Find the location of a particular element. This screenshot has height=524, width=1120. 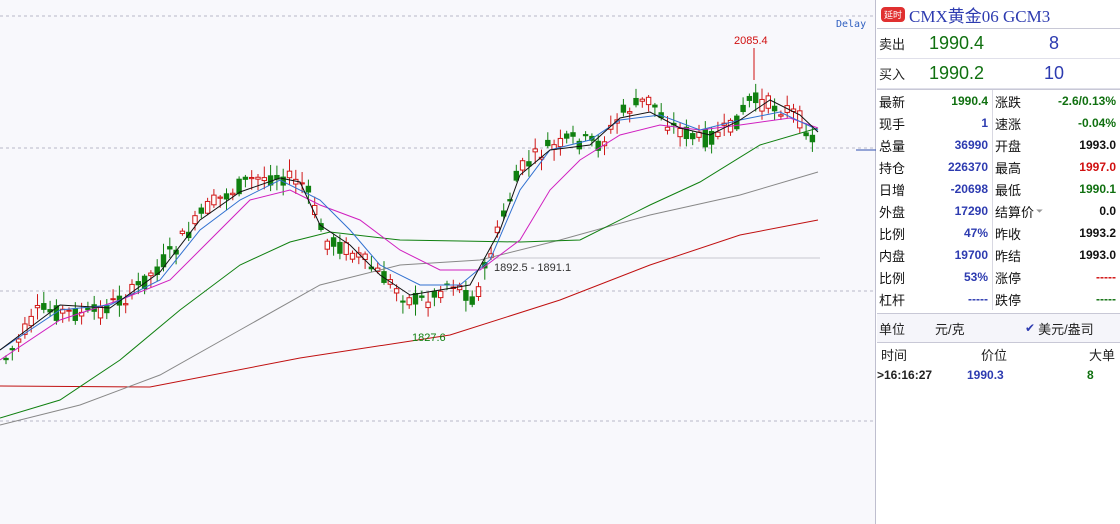

right-row-row: 涨跌 -2.6/0.13% is located at coordinates (1056, 101).